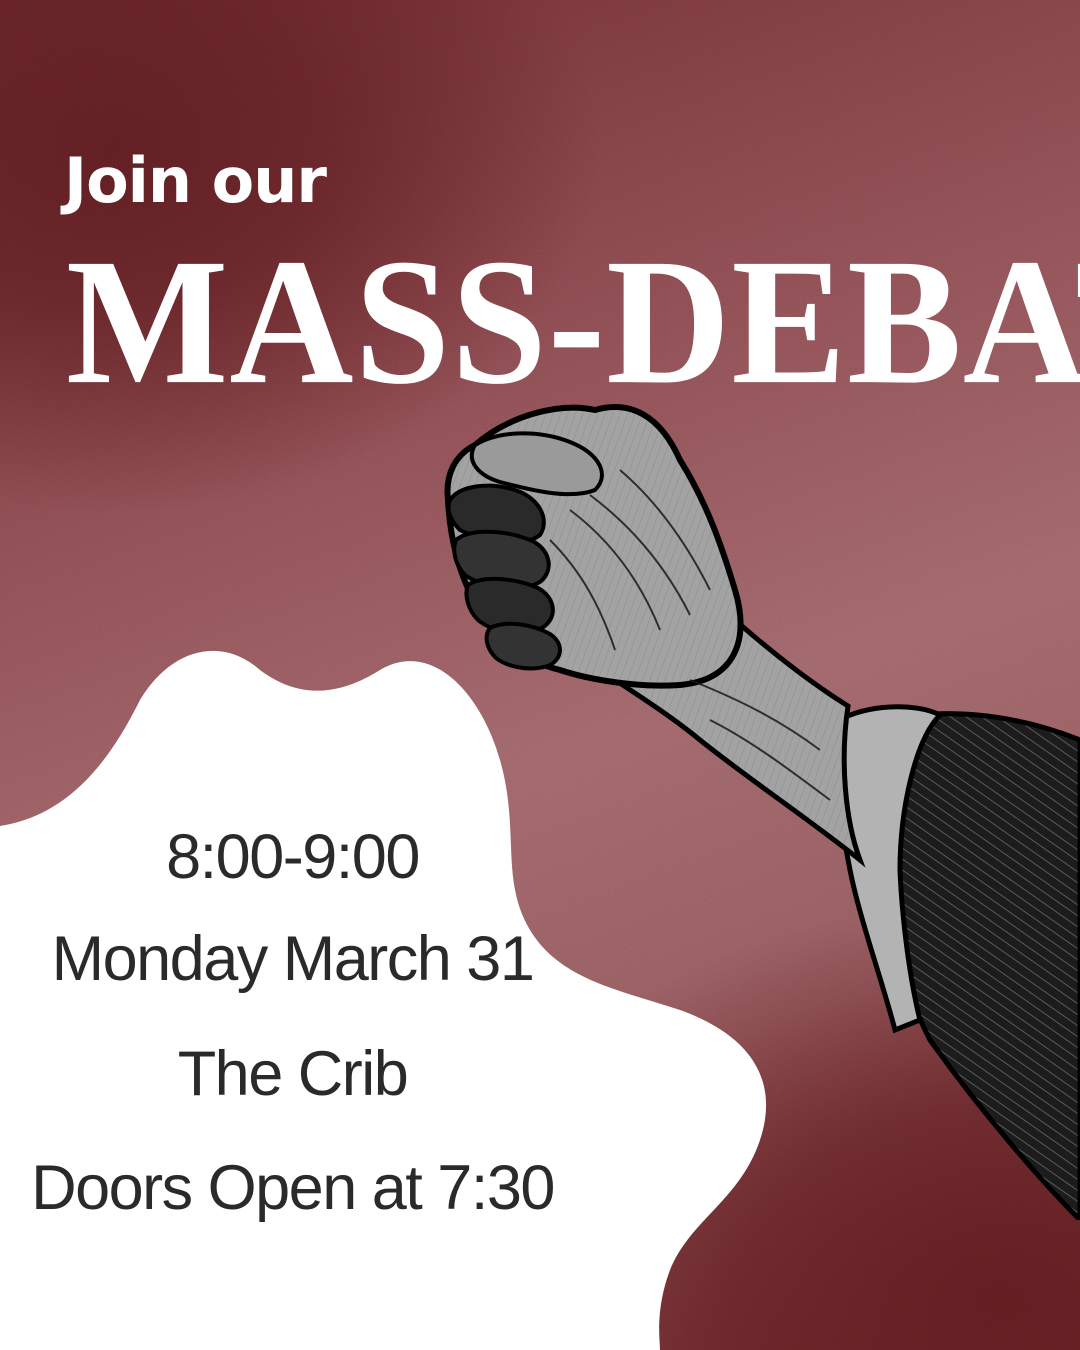 This screenshot has height=1350, width=1080. Describe the element at coordinates (293, 857) in the screenshot. I see `event-time: 8:00-9:00` at that location.